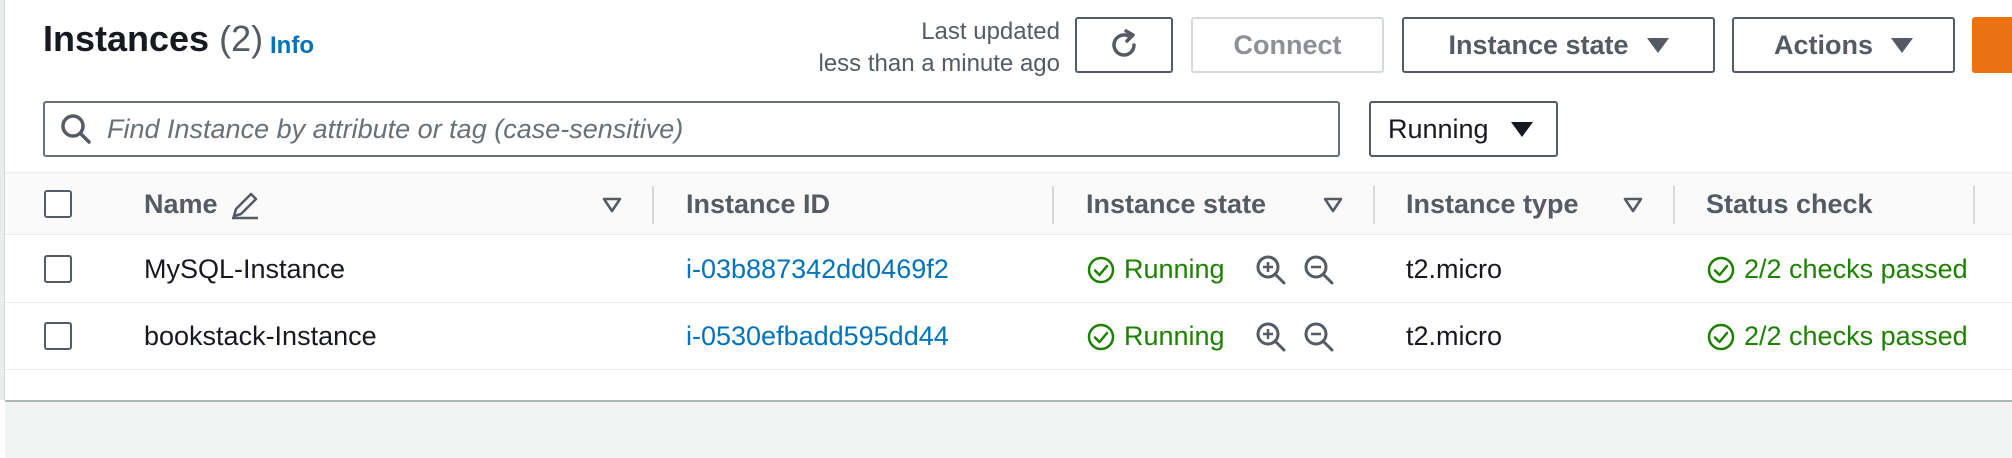  What do you see at coordinates (181, 204) in the screenshot?
I see `column-label: Name` at bounding box center [181, 204].